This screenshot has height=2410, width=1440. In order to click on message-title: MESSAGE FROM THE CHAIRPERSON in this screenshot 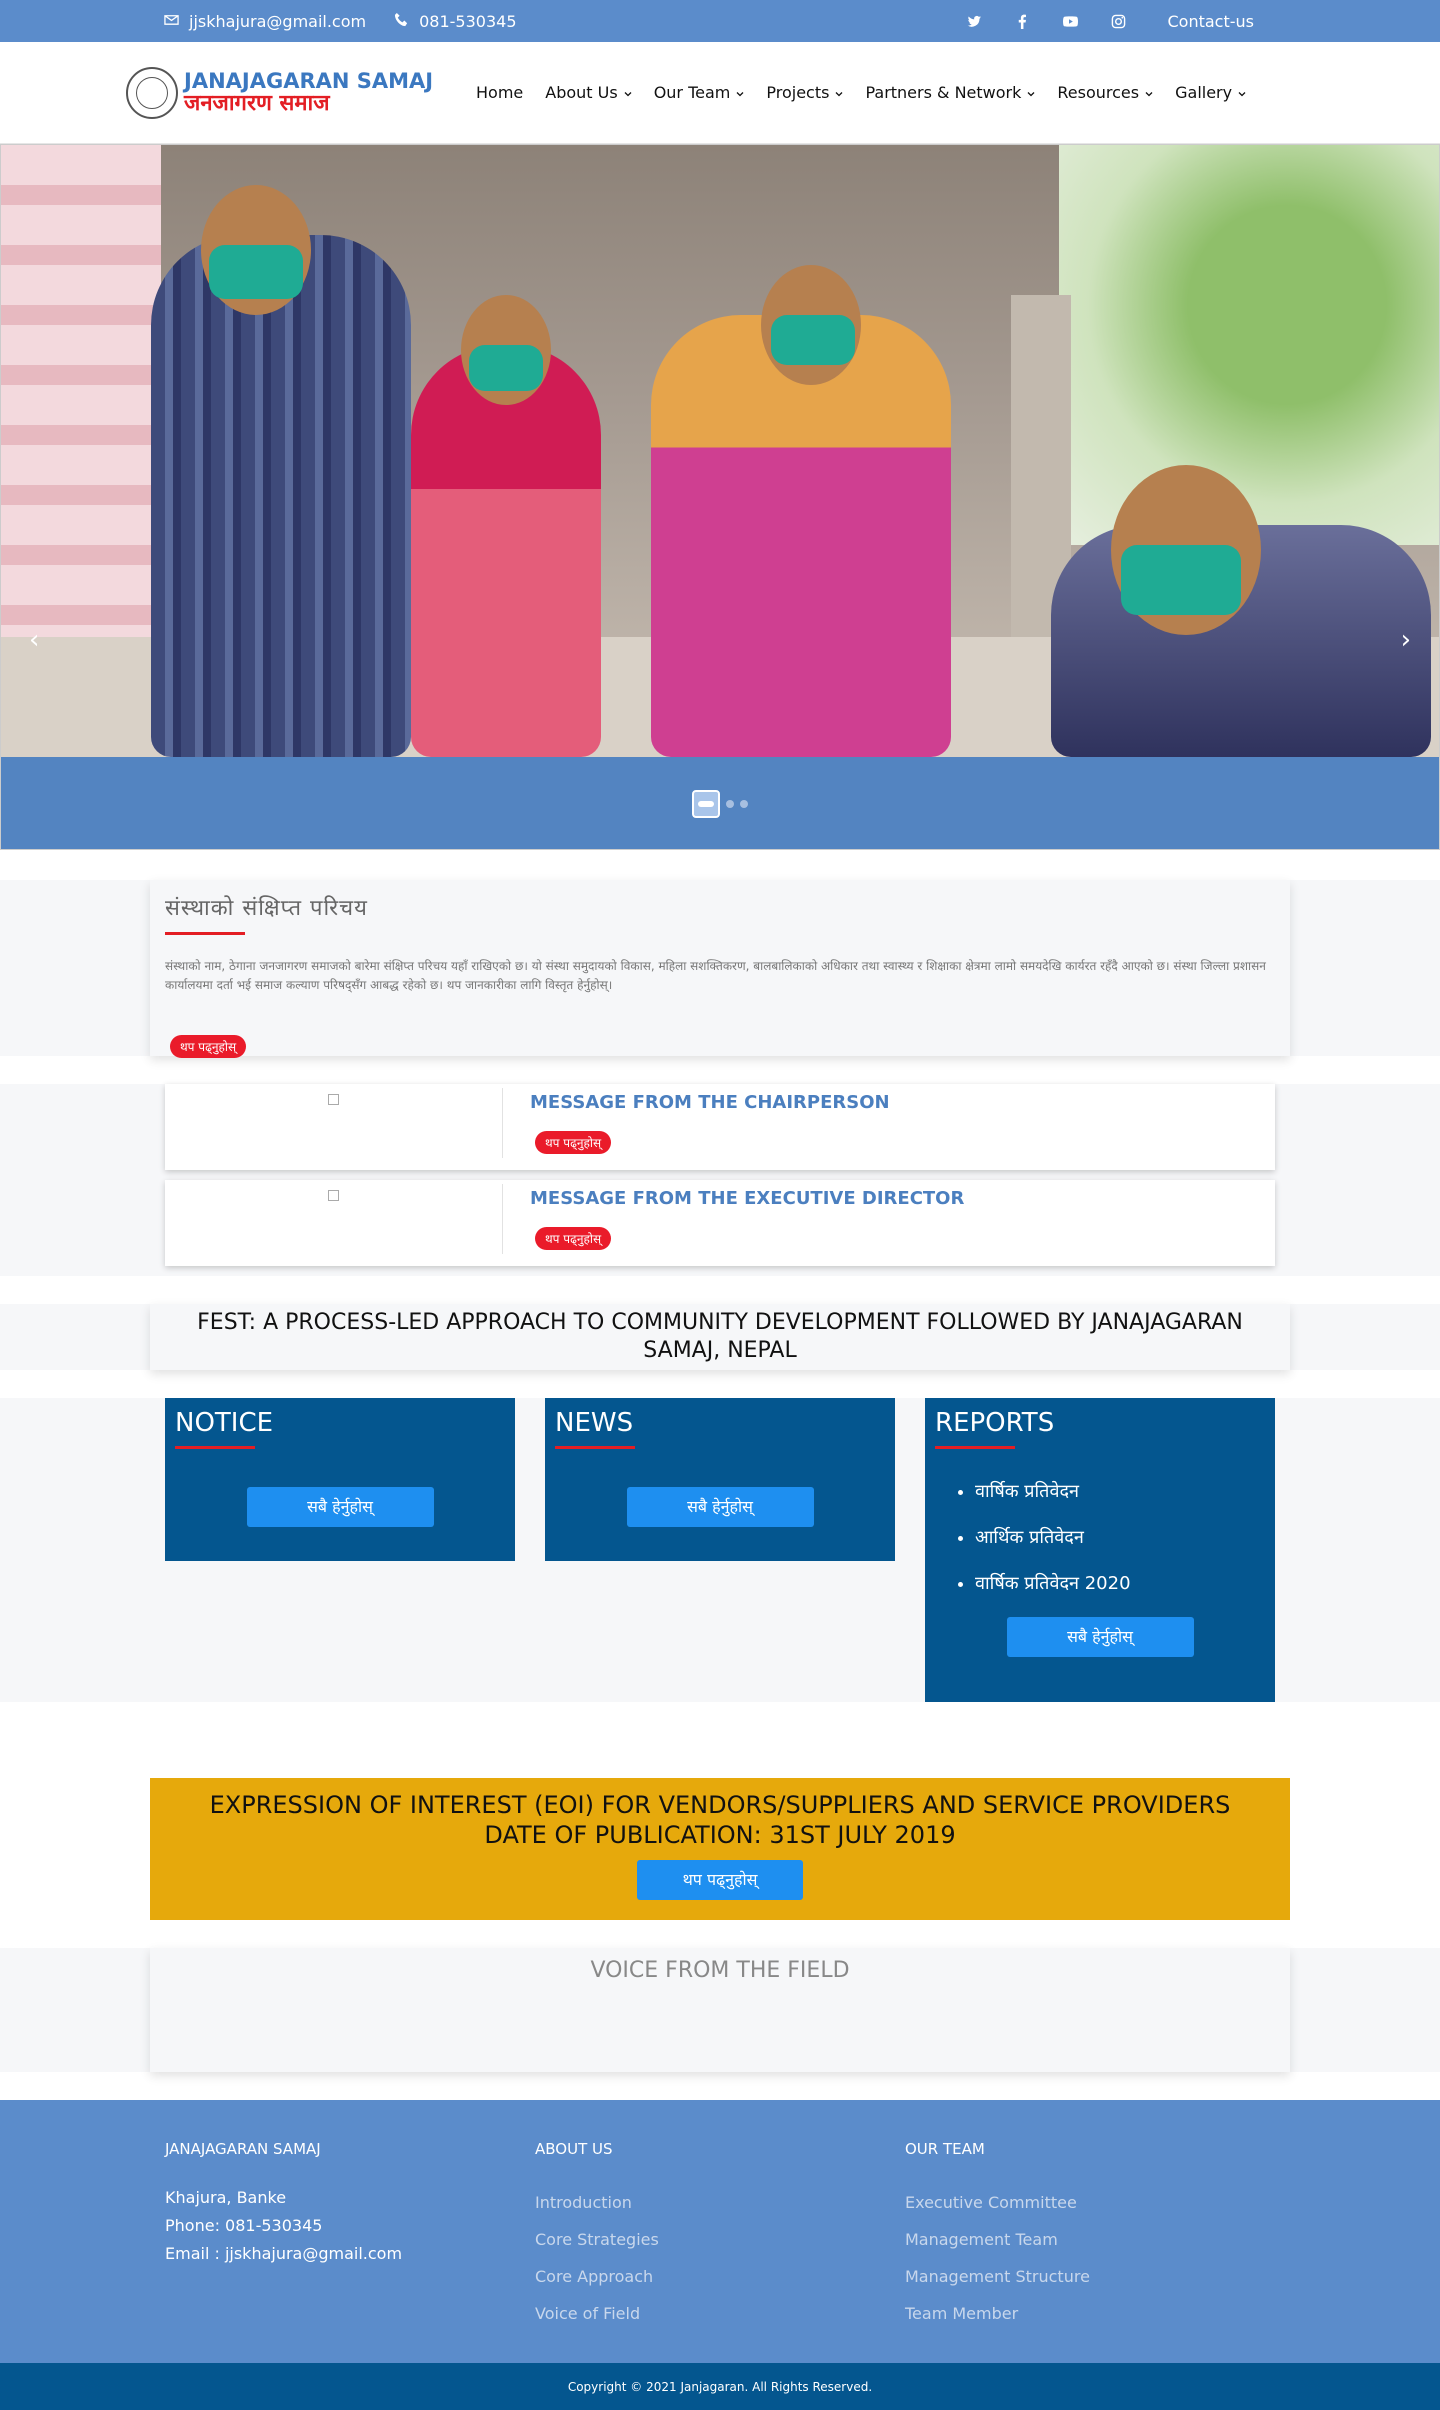, I will do `click(710, 1102)`.